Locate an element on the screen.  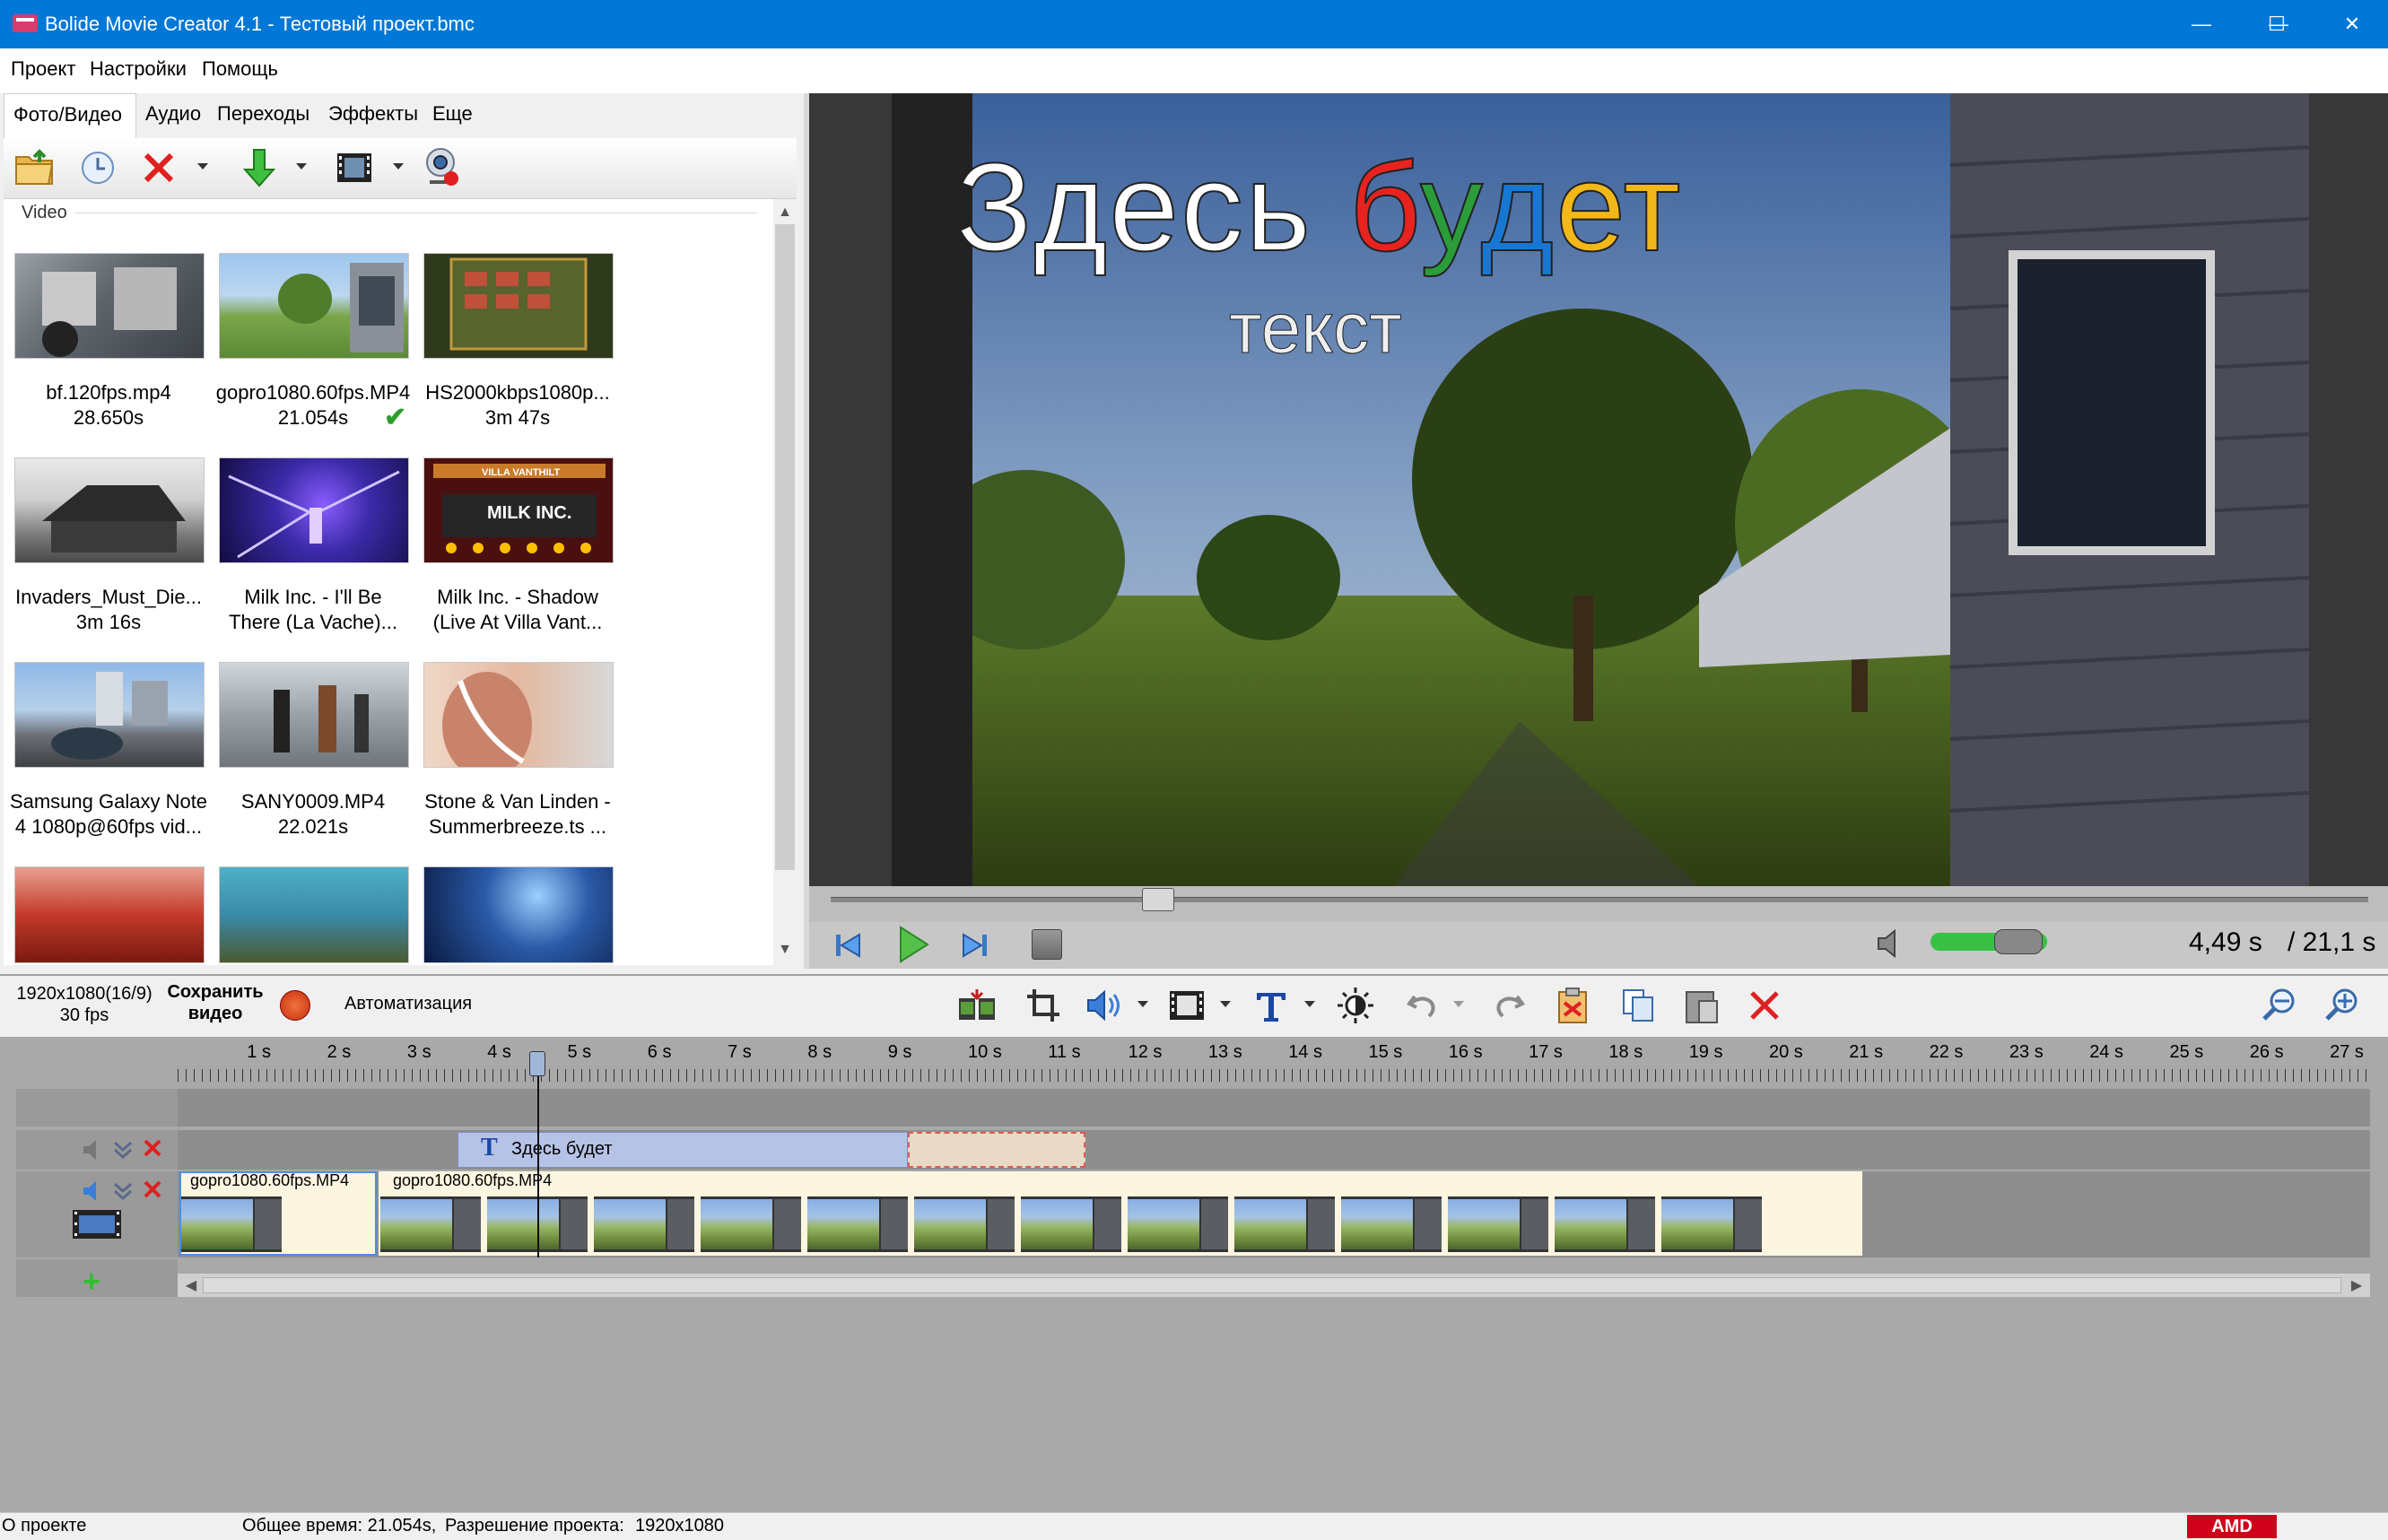
ruler-tick-label: 11 s is located at coordinates (1064, 1052).